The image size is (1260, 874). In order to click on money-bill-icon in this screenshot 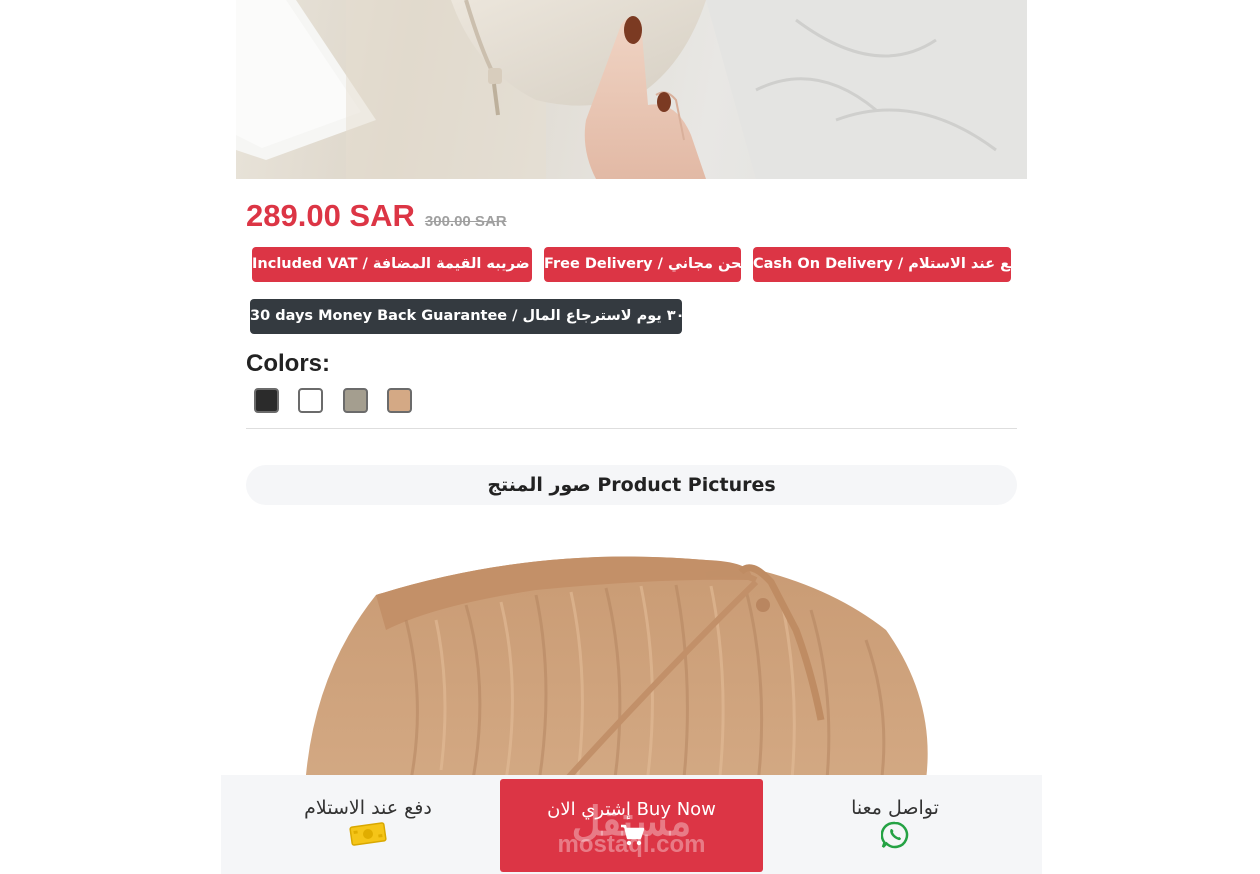, I will do `click(368, 834)`.